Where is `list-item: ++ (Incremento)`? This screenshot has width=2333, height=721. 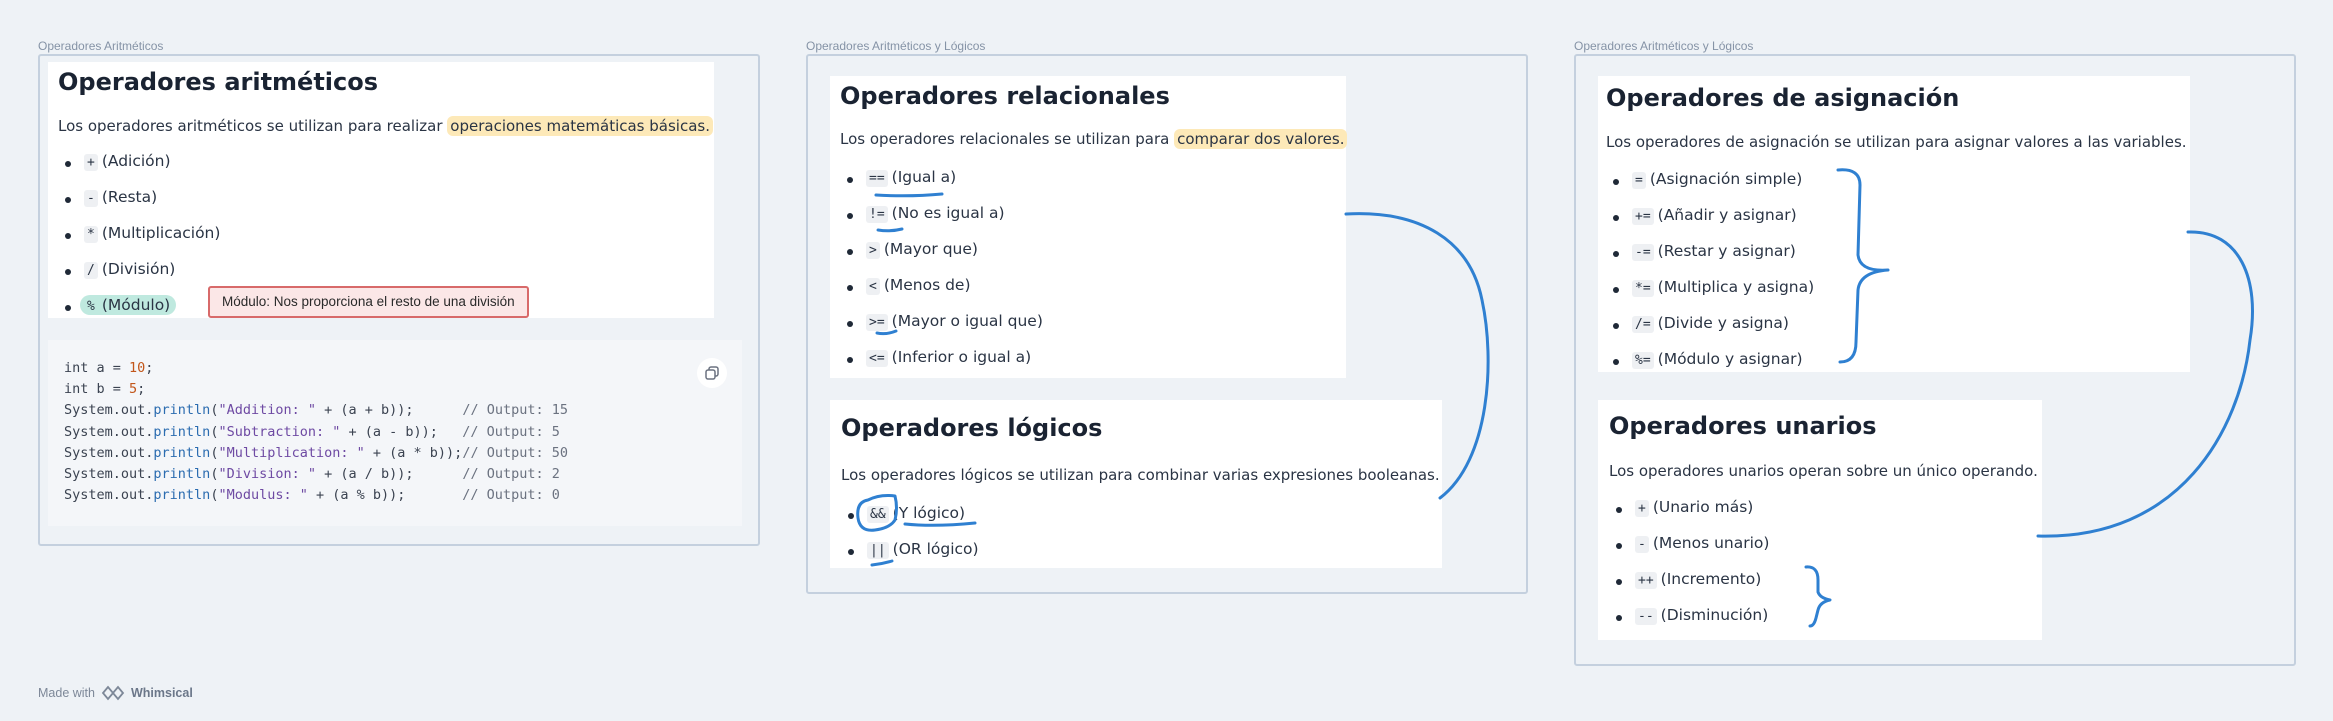
list-item: ++ (Incremento) is located at coordinates (1689, 588).